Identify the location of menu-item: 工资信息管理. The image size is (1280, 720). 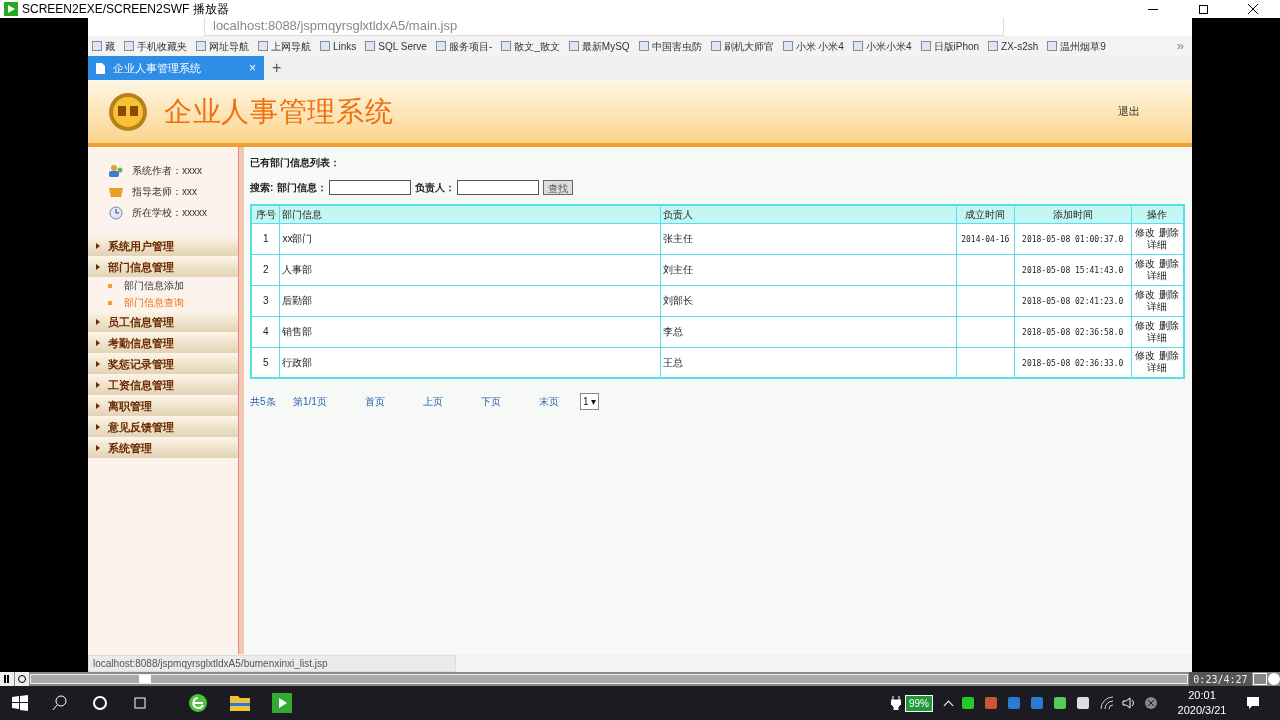
(163, 385).